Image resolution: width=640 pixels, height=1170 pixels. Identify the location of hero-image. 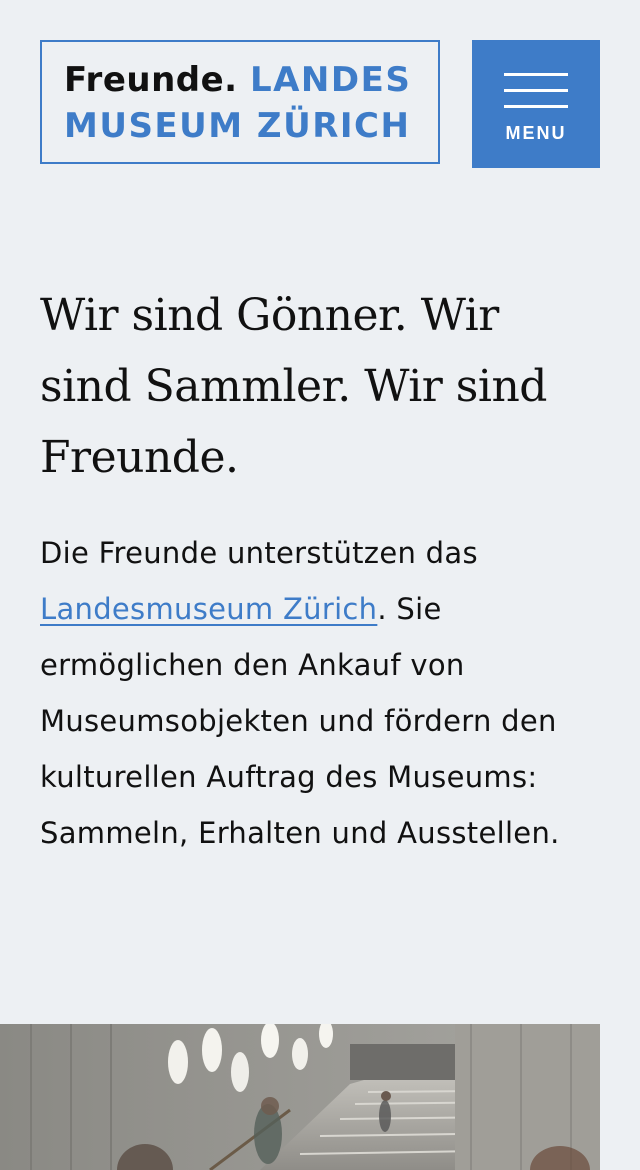
(300, 1097).